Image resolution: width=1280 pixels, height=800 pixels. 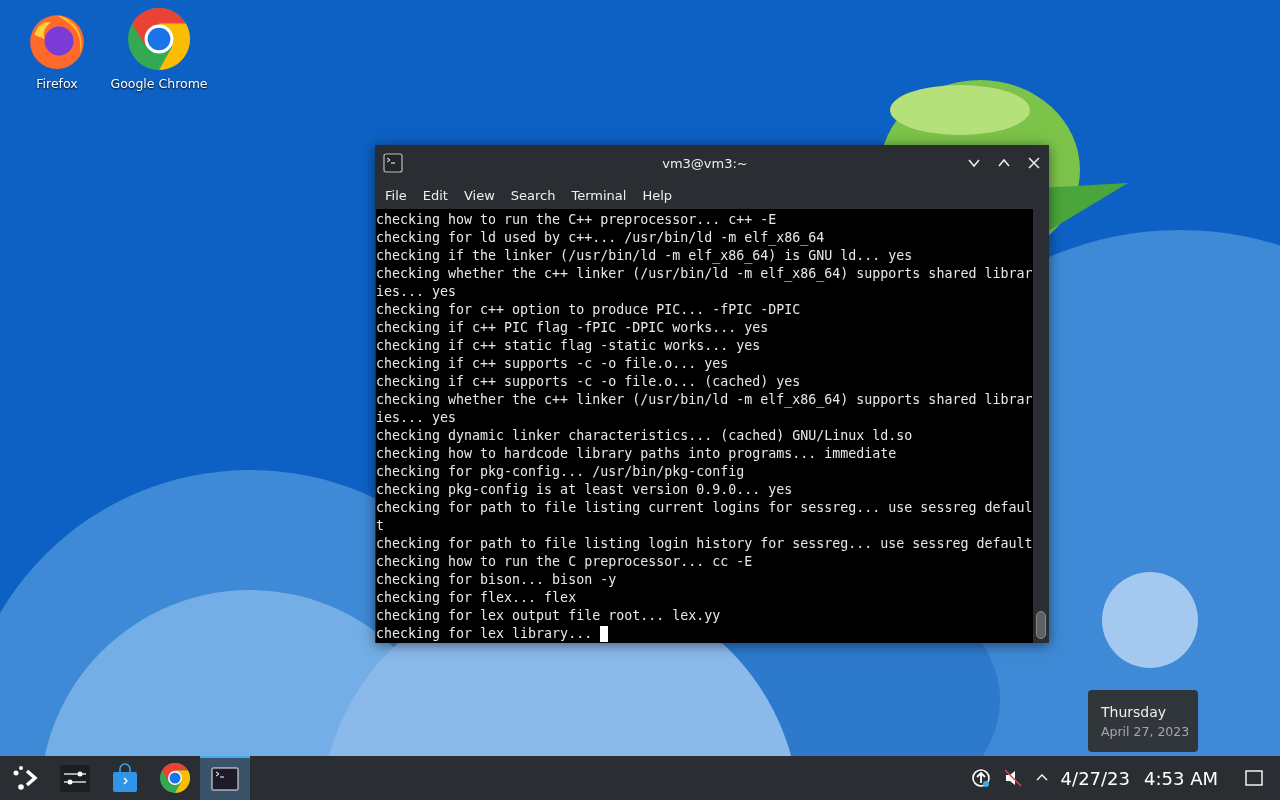 What do you see at coordinates (435, 195) in the screenshot?
I see `menu-item: Edit` at bounding box center [435, 195].